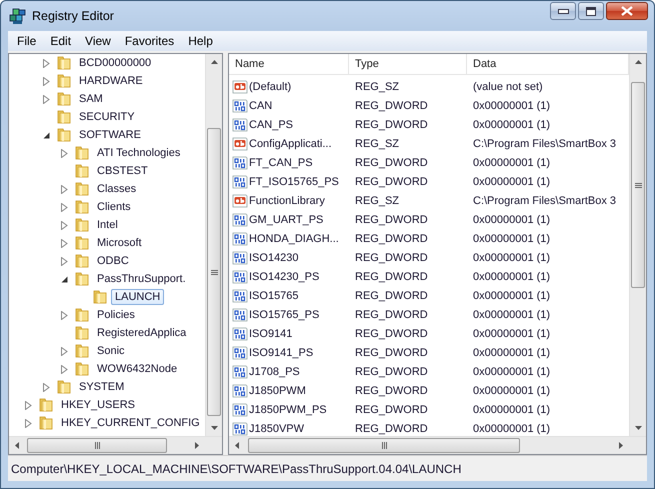 The image size is (655, 489). What do you see at coordinates (27, 41) in the screenshot?
I see `menu-item: File` at bounding box center [27, 41].